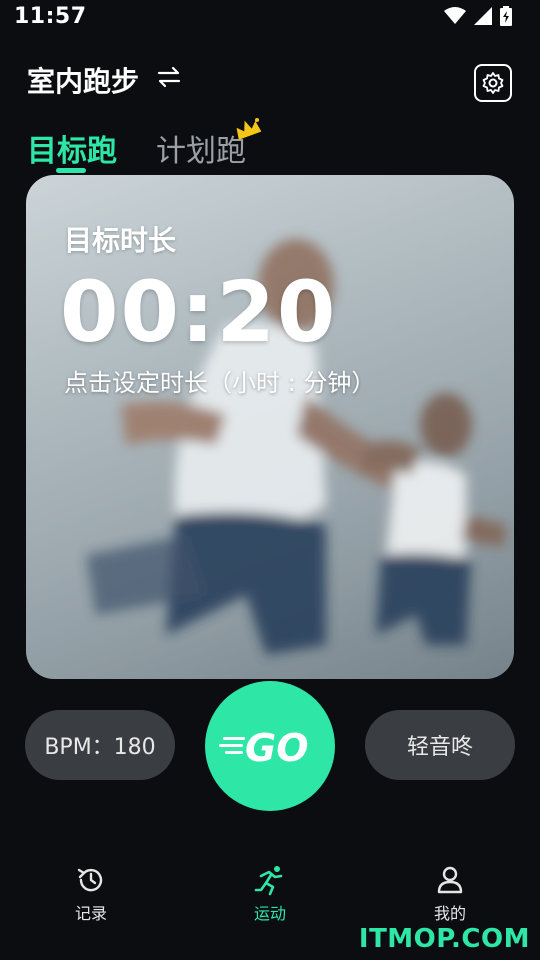 The image size is (540, 960). I want to click on nav-item-profile: 我的, so click(450, 894).